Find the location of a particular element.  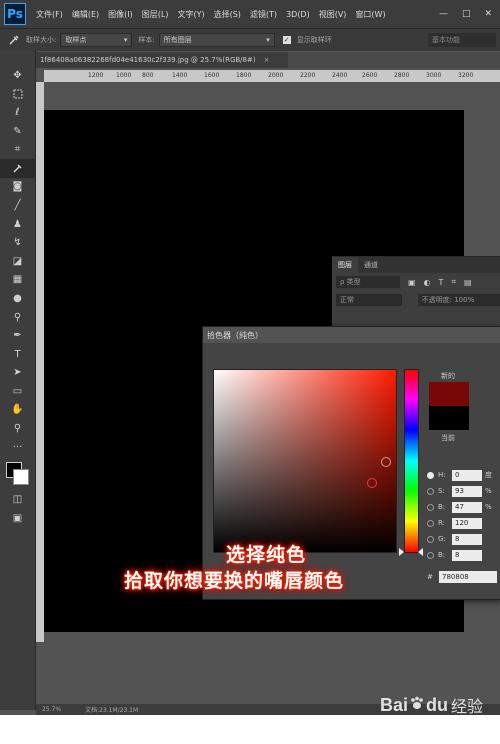

ruler-tick: 2600 is located at coordinates (370, 75).